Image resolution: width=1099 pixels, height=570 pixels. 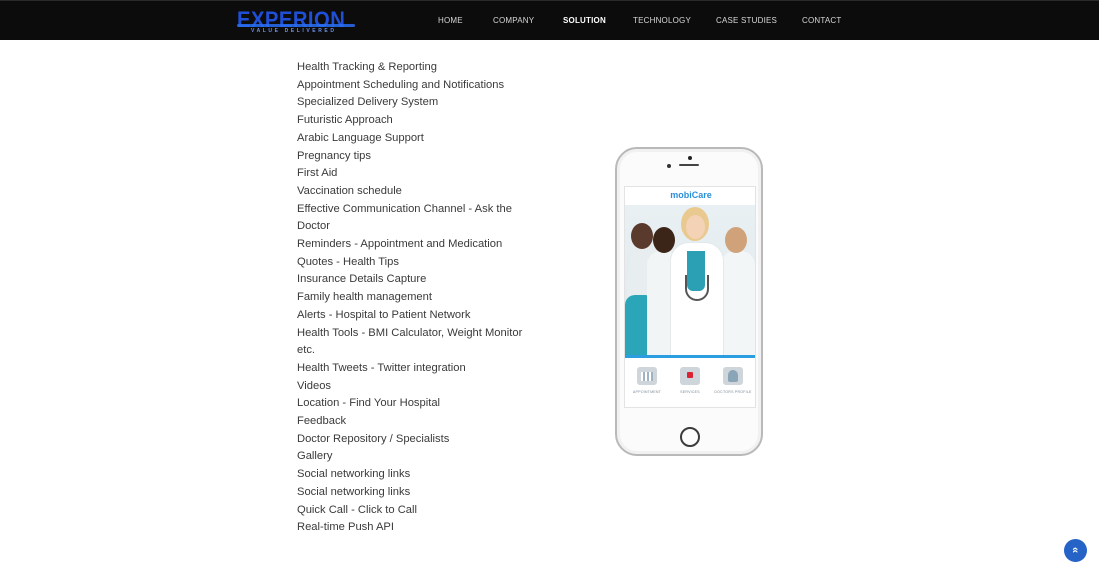 What do you see at coordinates (647, 392) in the screenshot?
I see `app-icon-label: APPOINTMENT` at bounding box center [647, 392].